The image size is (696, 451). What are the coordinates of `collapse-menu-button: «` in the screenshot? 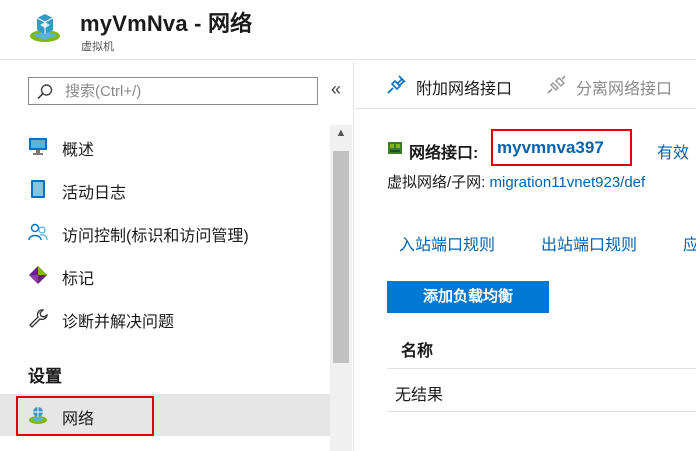 It's located at (336, 89).